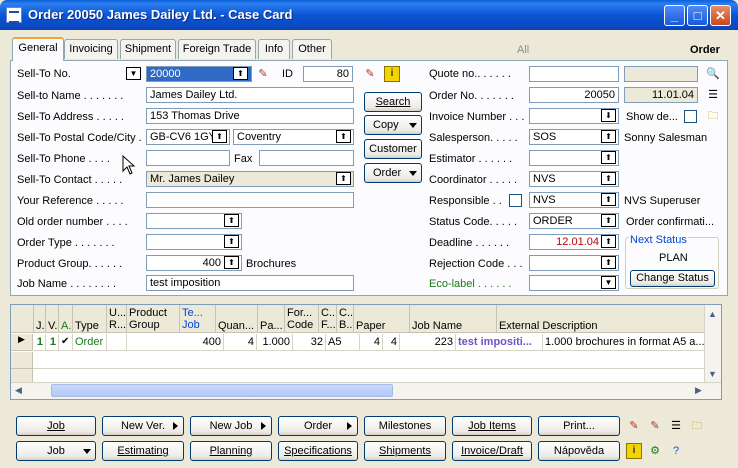 The height and width of the screenshot is (468, 738). Describe the element at coordinates (608, 115) in the screenshot. I see `invoice-no-lookup: ⬇` at that location.